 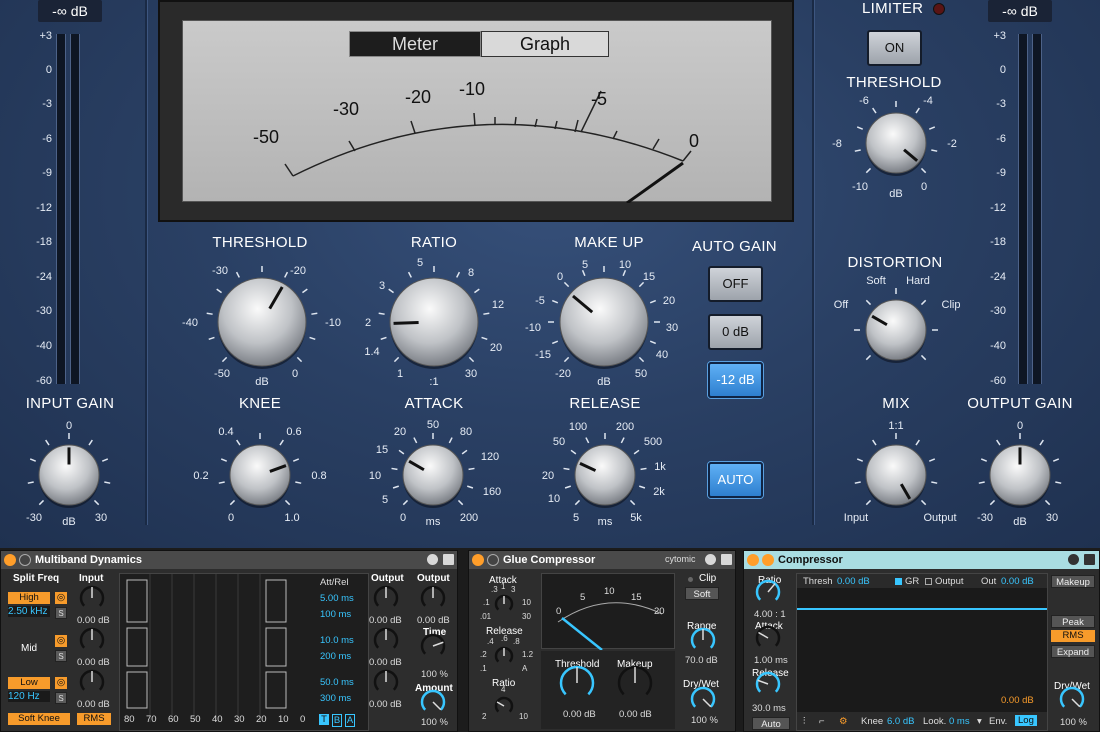 What do you see at coordinates (1073, 636) in the screenshot?
I see `comp-rms-button: RMS` at bounding box center [1073, 636].